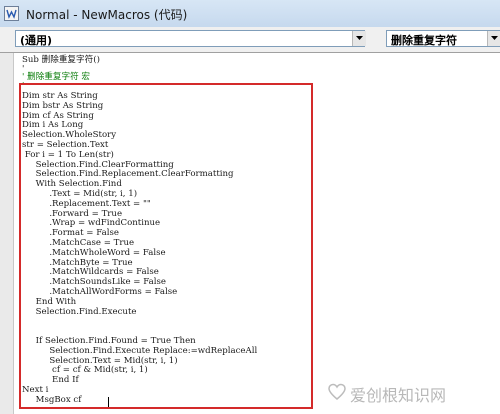  What do you see at coordinates (108, 402) in the screenshot?
I see `text-cursor` at bounding box center [108, 402].